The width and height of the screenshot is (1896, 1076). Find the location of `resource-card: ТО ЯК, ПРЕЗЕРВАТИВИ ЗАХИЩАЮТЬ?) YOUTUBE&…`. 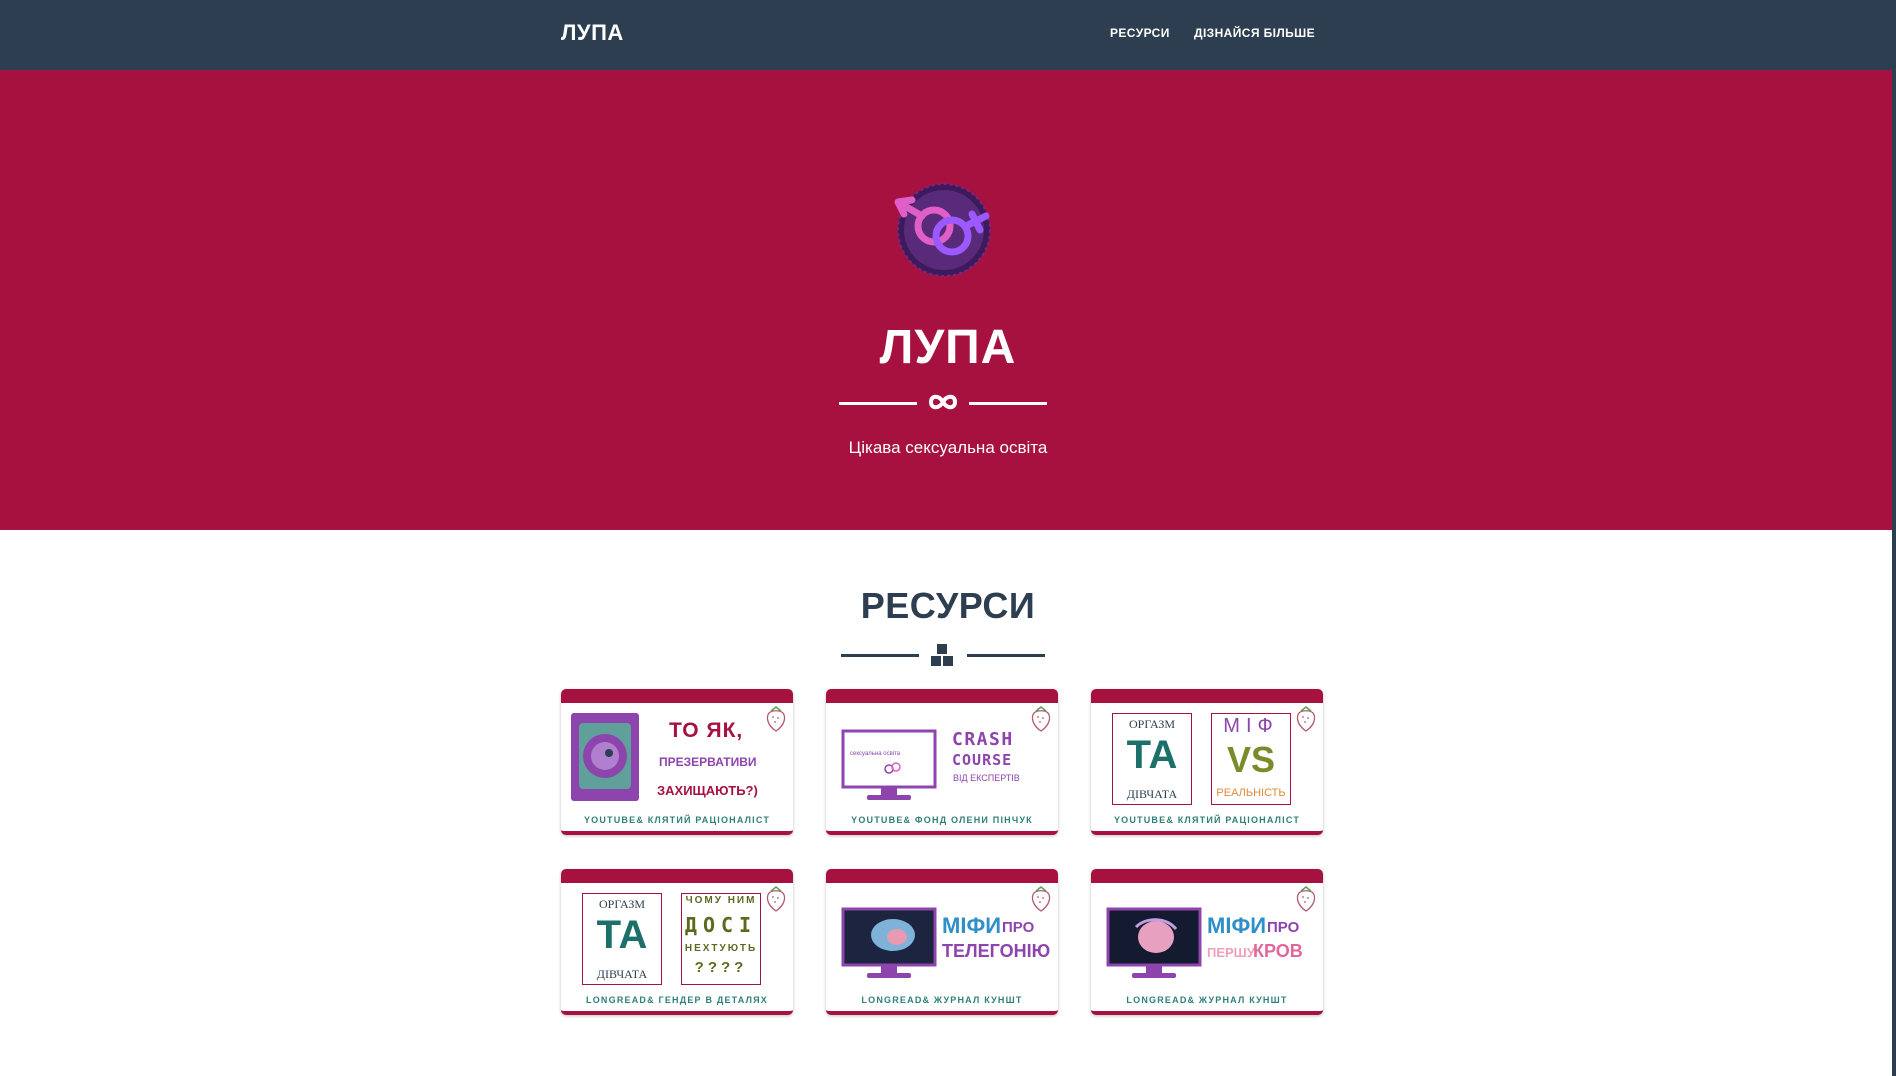

resource-card: ТО ЯК, ПРЕЗЕРВАТИВИ ЗАХИЩАЮТЬ?) YOUTUBE&… is located at coordinates (677, 762).